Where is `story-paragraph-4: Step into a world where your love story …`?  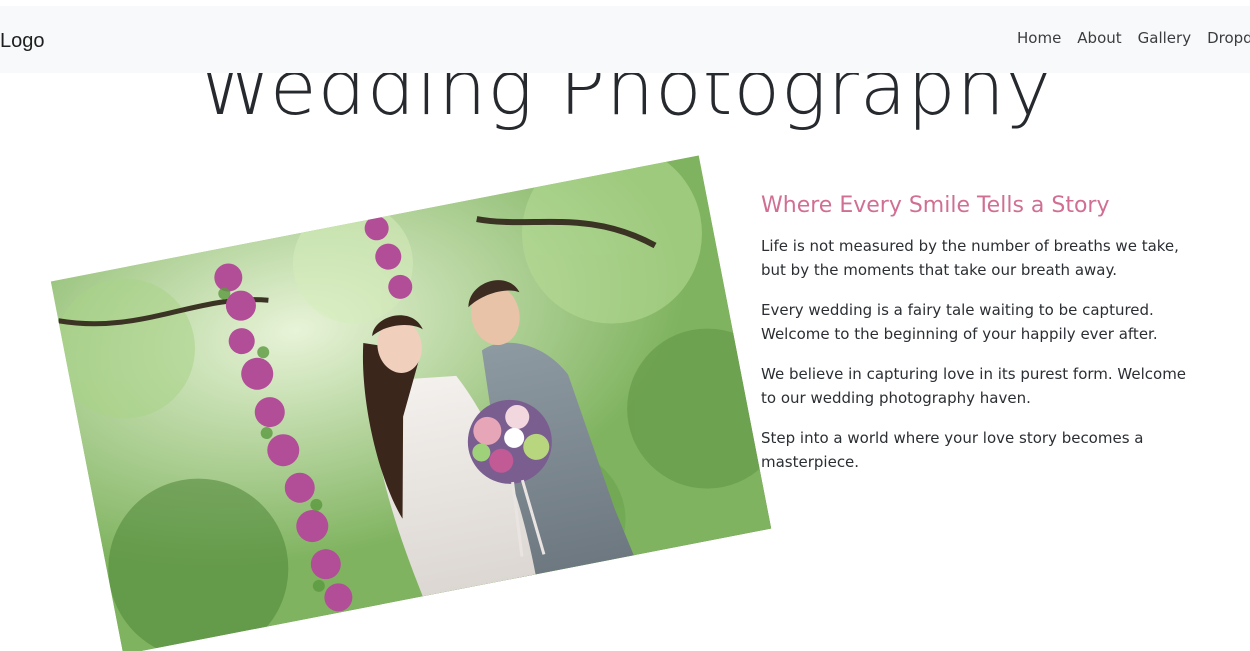
story-paragraph-4: Step into a world where your love story … is located at coordinates (952, 450).